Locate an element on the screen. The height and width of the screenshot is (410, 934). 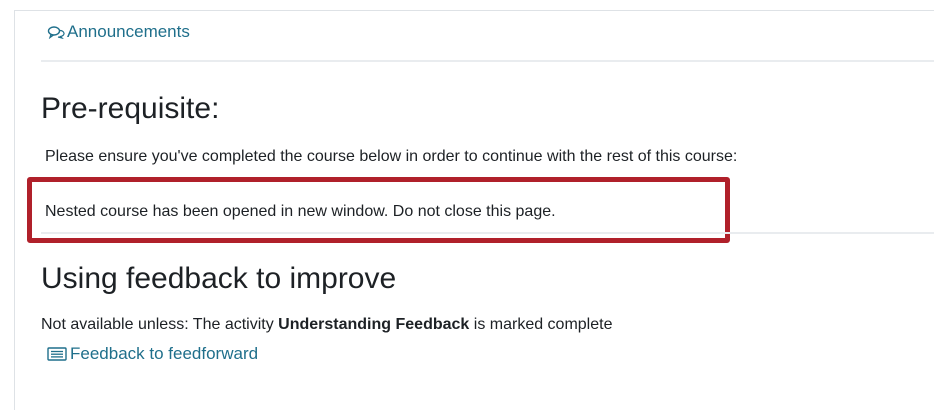
restriction-suffix: is marked complete is located at coordinates (541, 324).